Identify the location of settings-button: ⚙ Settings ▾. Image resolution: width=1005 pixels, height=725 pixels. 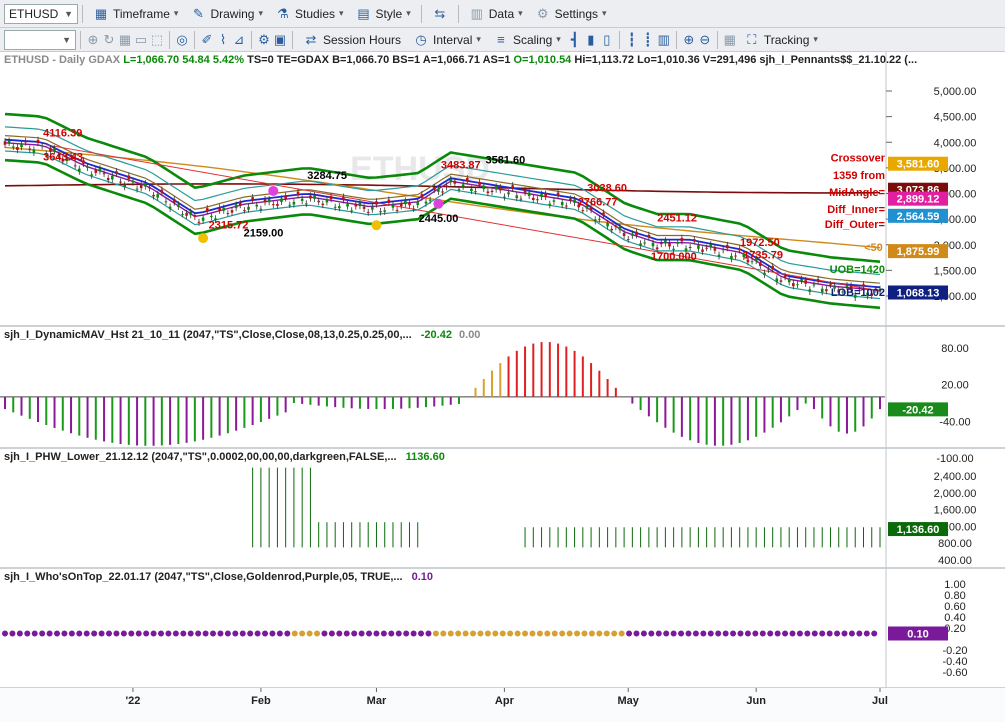
(571, 14).